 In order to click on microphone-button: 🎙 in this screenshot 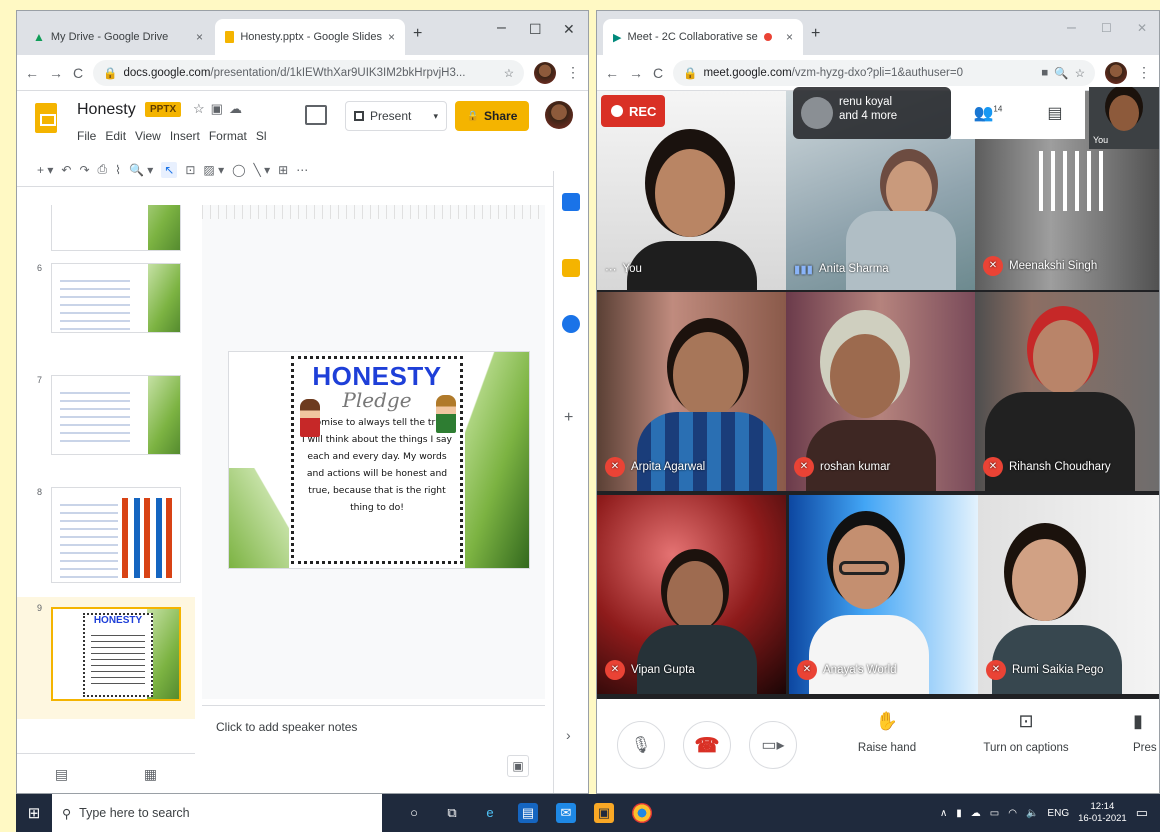, I will do `click(641, 745)`.